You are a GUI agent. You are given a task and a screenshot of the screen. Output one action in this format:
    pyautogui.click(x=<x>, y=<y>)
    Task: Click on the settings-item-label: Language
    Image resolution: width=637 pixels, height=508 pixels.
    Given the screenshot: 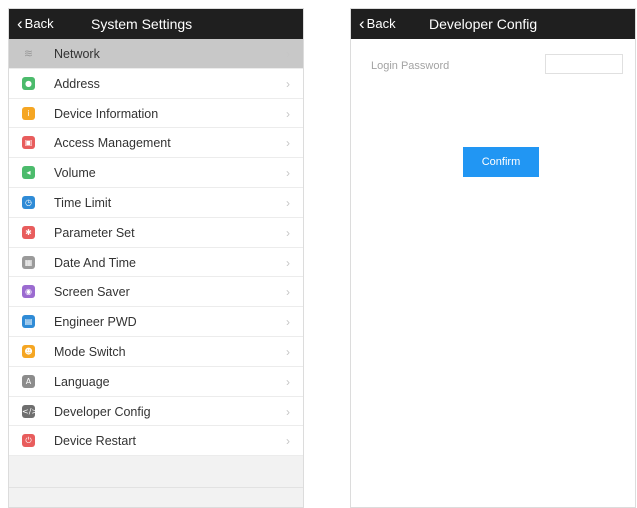 What is the action you would take?
    pyautogui.click(x=82, y=381)
    